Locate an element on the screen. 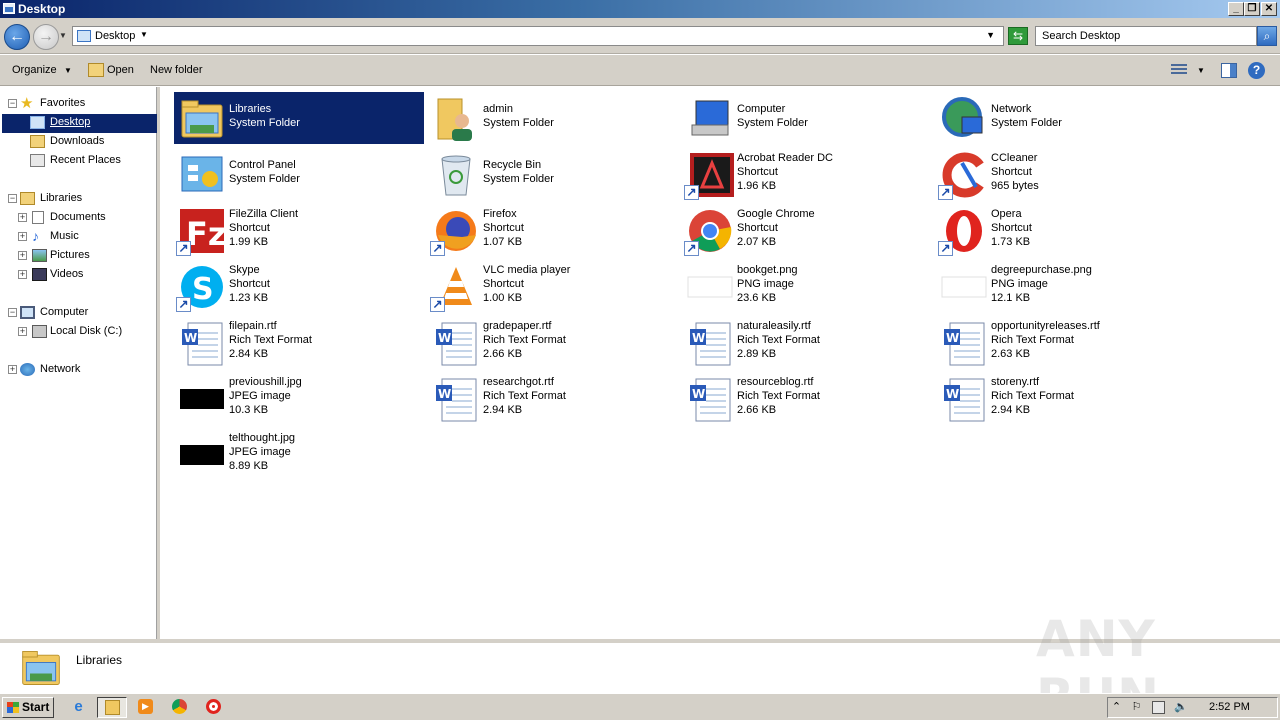  file-item-previoushill-jpg: previoushill.jpg JPEG image 10.3 KB is located at coordinates (299, 398).